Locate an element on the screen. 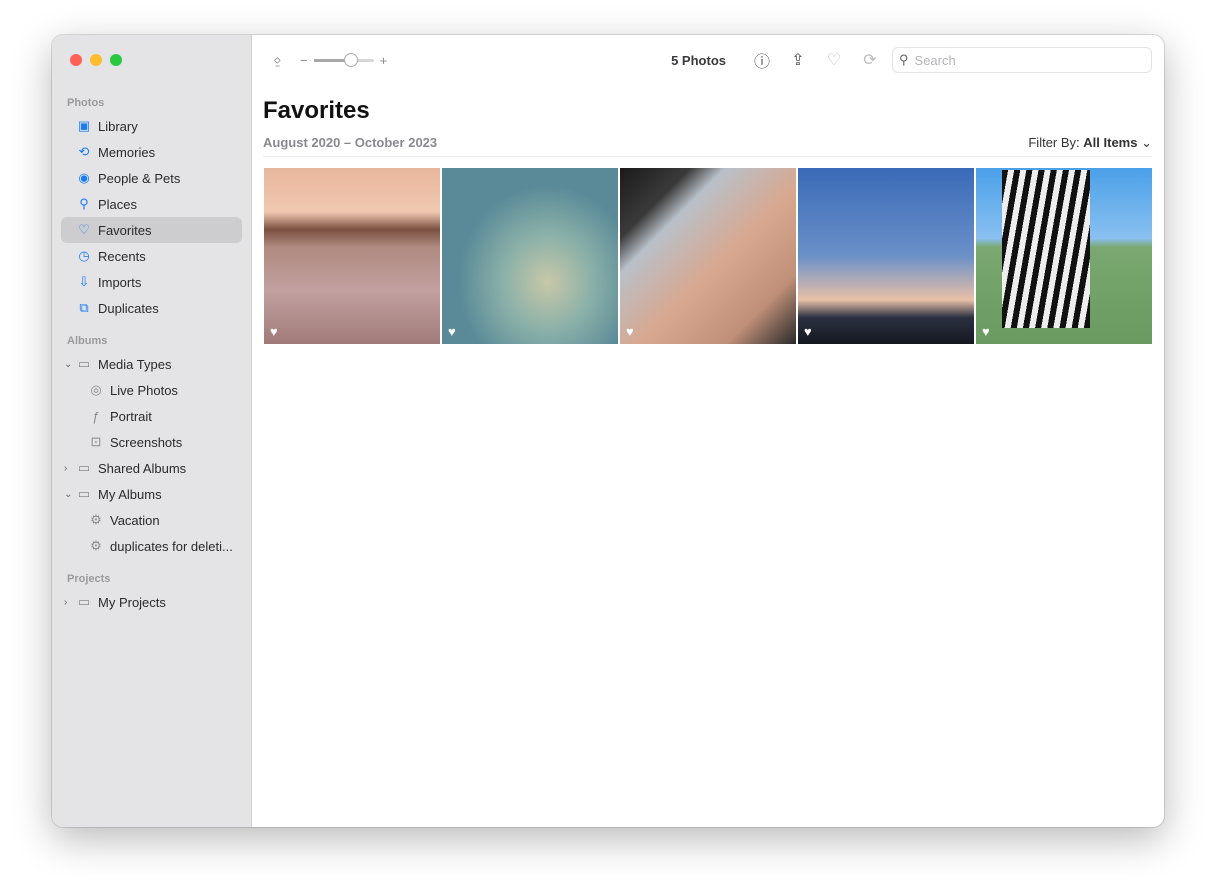  search-input is located at coordinates (1024, 60).